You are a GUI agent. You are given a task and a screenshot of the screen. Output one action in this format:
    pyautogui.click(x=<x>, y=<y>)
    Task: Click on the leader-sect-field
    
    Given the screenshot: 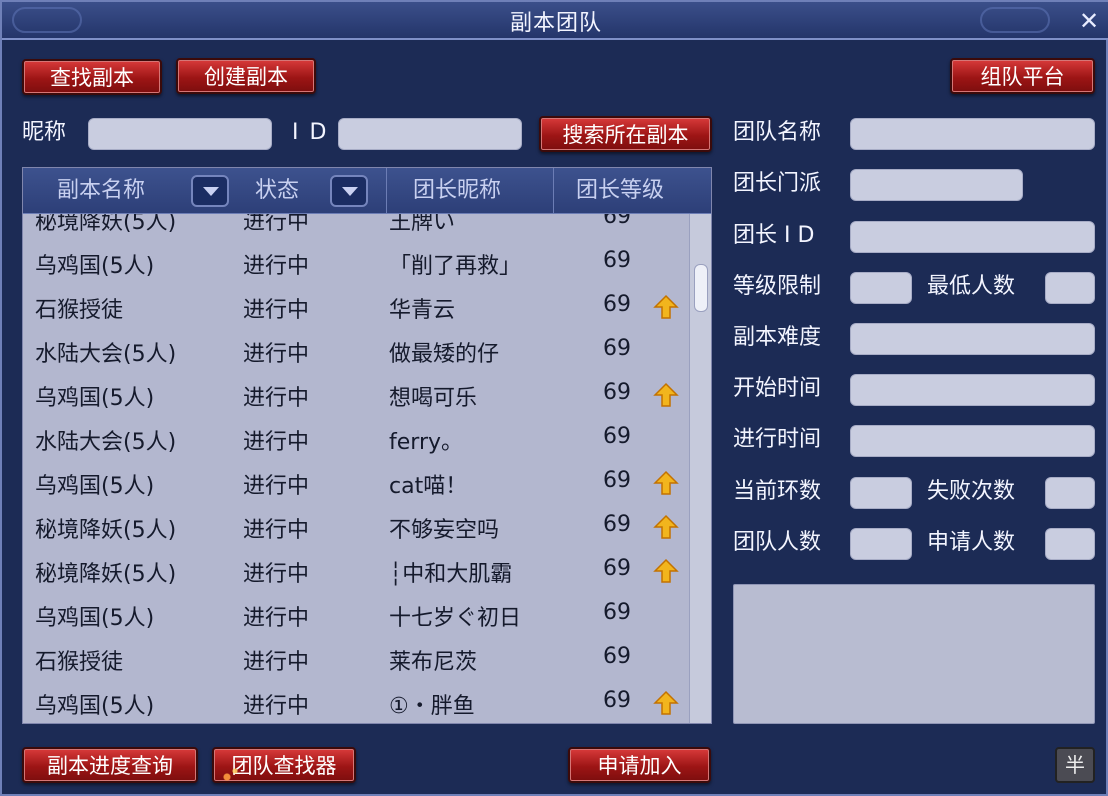 What is the action you would take?
    pyautogui.click(x=936, y=185)
    